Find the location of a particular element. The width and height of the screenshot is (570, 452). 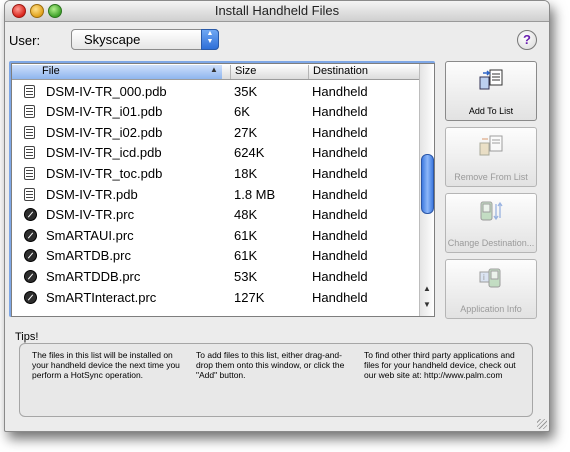

add-to-list-button: Add To List is located at coordinates (491, 91).